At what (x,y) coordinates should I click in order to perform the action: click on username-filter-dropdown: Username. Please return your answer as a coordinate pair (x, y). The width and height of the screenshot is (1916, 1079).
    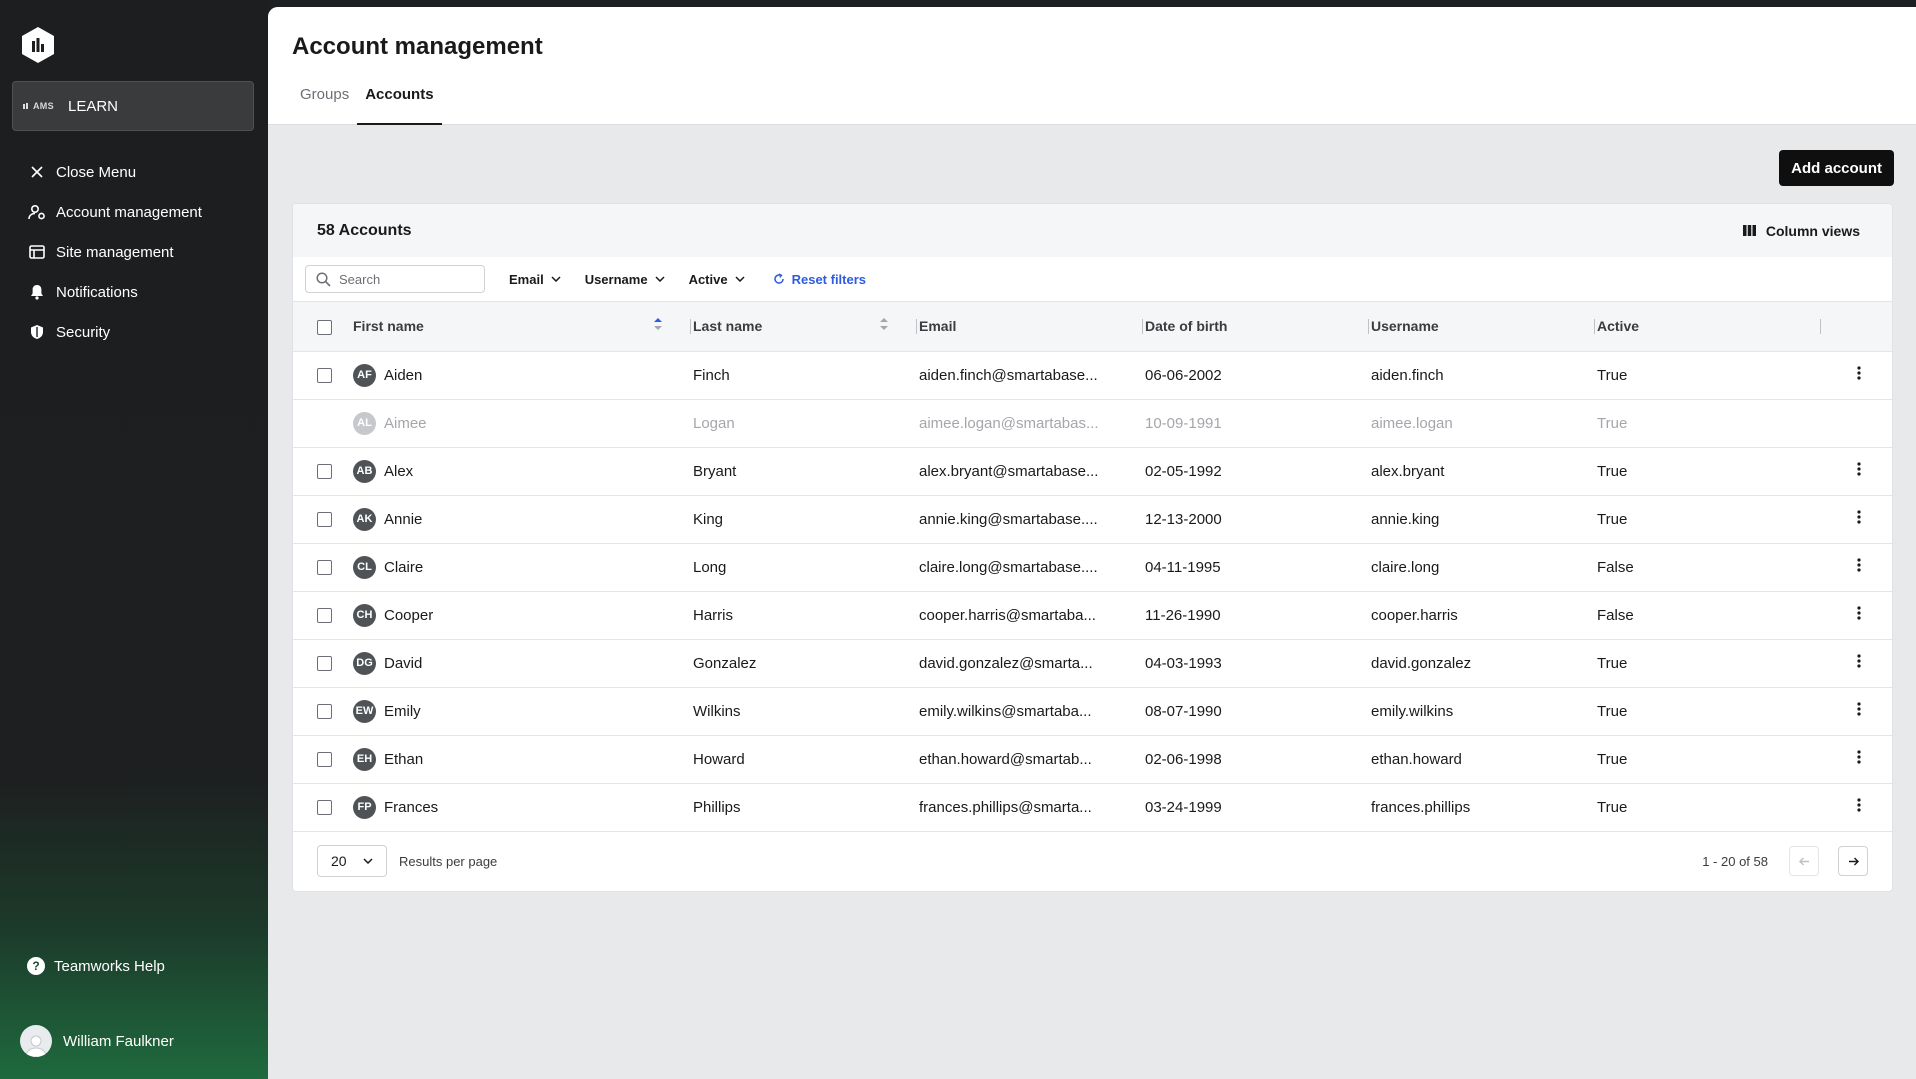
    Looking at the image, I should click on (625, 279).